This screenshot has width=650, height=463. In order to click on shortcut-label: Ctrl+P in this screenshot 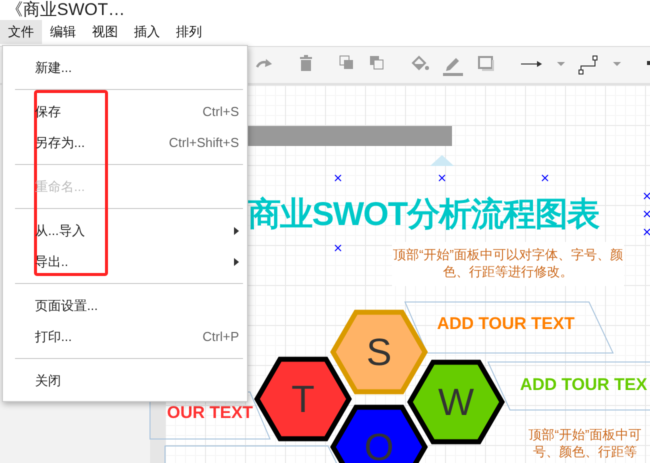, I will do `click(220, 336)`.